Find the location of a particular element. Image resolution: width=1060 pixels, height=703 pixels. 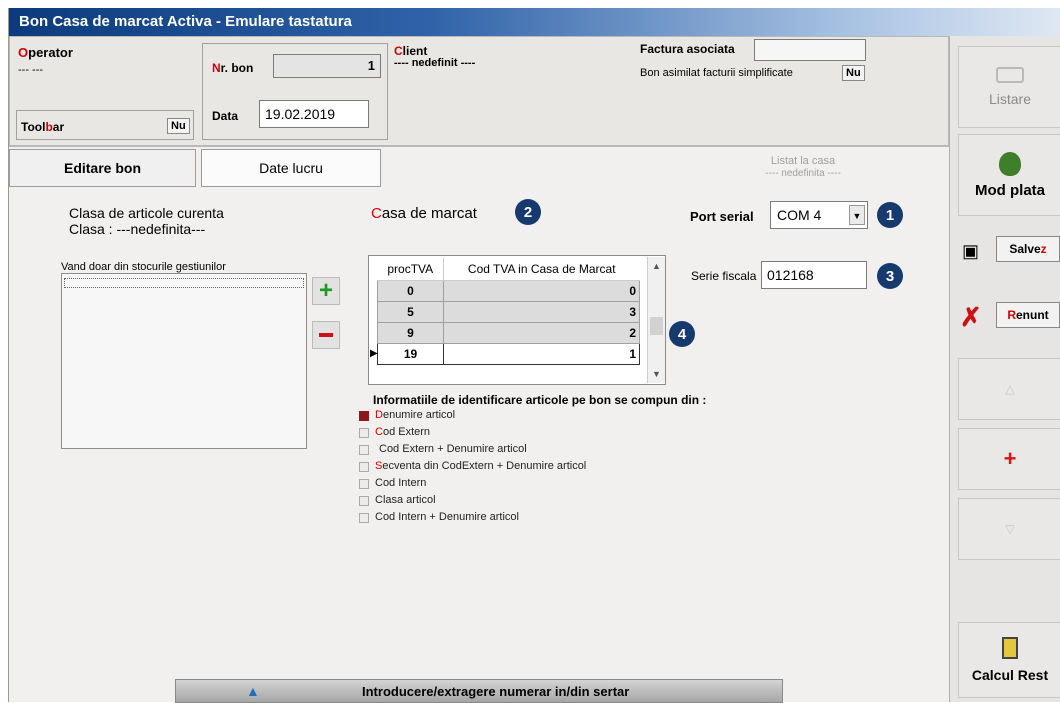

mod-plata-button: Mod plata is located at coordinates (1009, 175).